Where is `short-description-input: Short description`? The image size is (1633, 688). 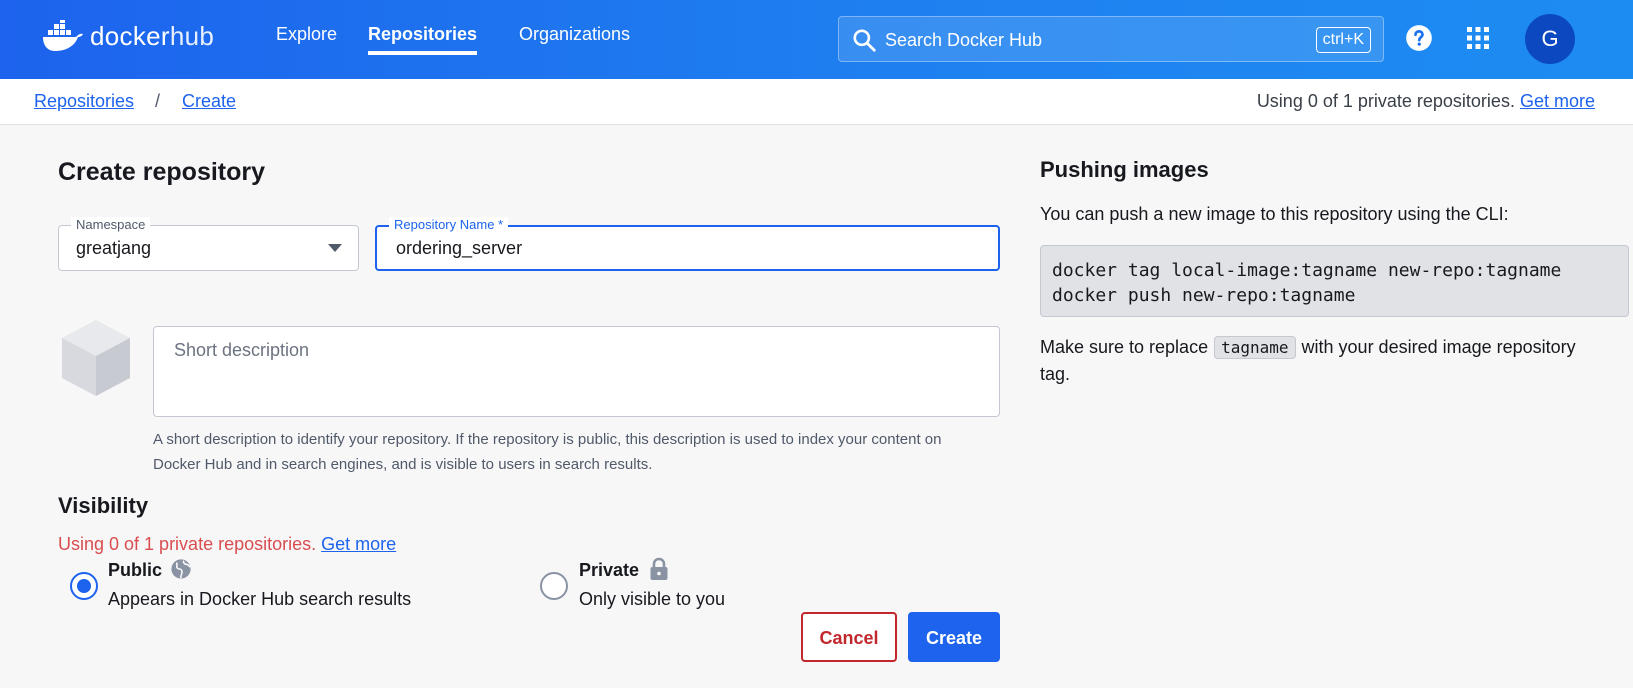 short-description-input: Short description is located at coordinates (576, 371).